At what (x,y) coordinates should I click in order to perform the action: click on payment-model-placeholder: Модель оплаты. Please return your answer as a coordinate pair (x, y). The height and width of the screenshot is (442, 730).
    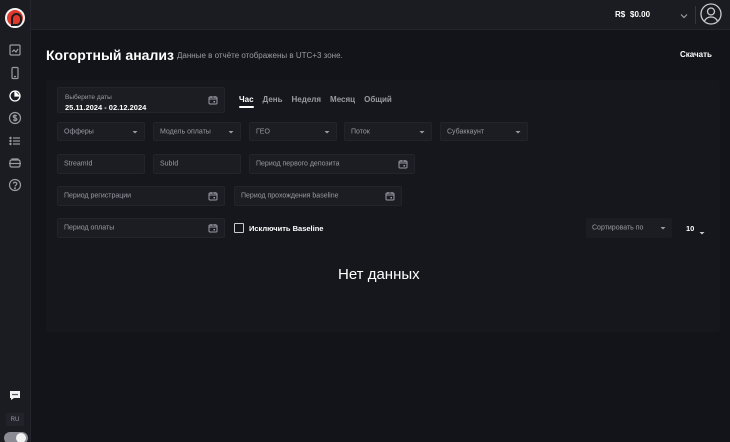
    Looking at the image, I should click on (185, 131).